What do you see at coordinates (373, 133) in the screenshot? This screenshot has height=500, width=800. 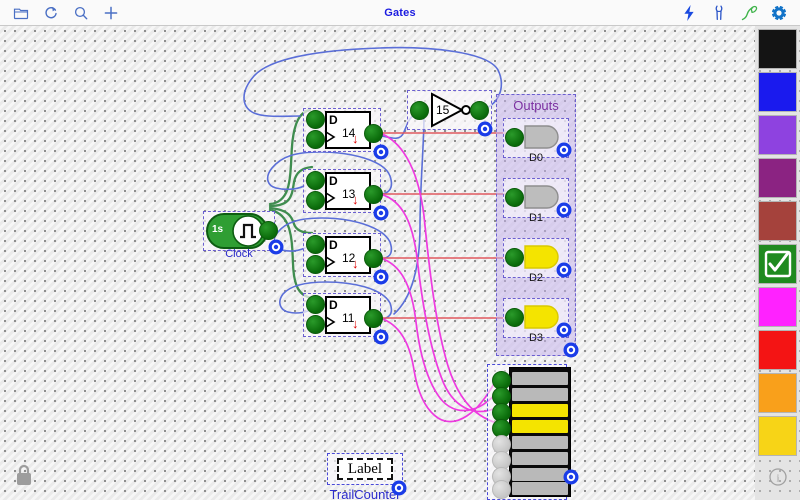 I see `flipflop-14-q-output` at bounding box center [373, 133].